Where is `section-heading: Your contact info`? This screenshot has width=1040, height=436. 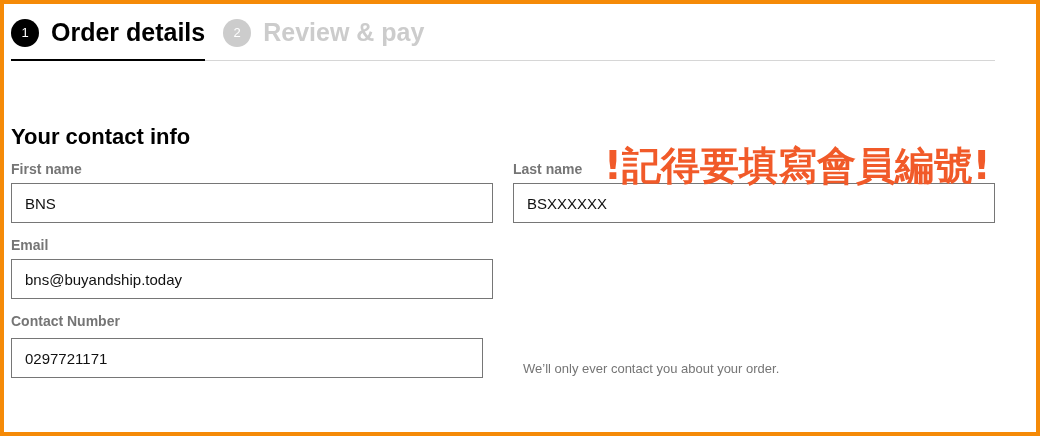 section-heading: Your contact info is located at coordinates (101, 137).